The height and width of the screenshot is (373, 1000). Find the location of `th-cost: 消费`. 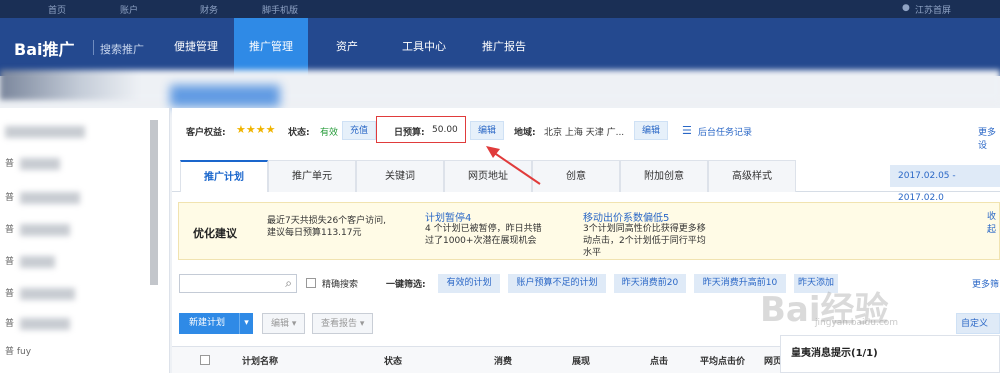

th-cost: 消费 is located at coordinates (503, 360).